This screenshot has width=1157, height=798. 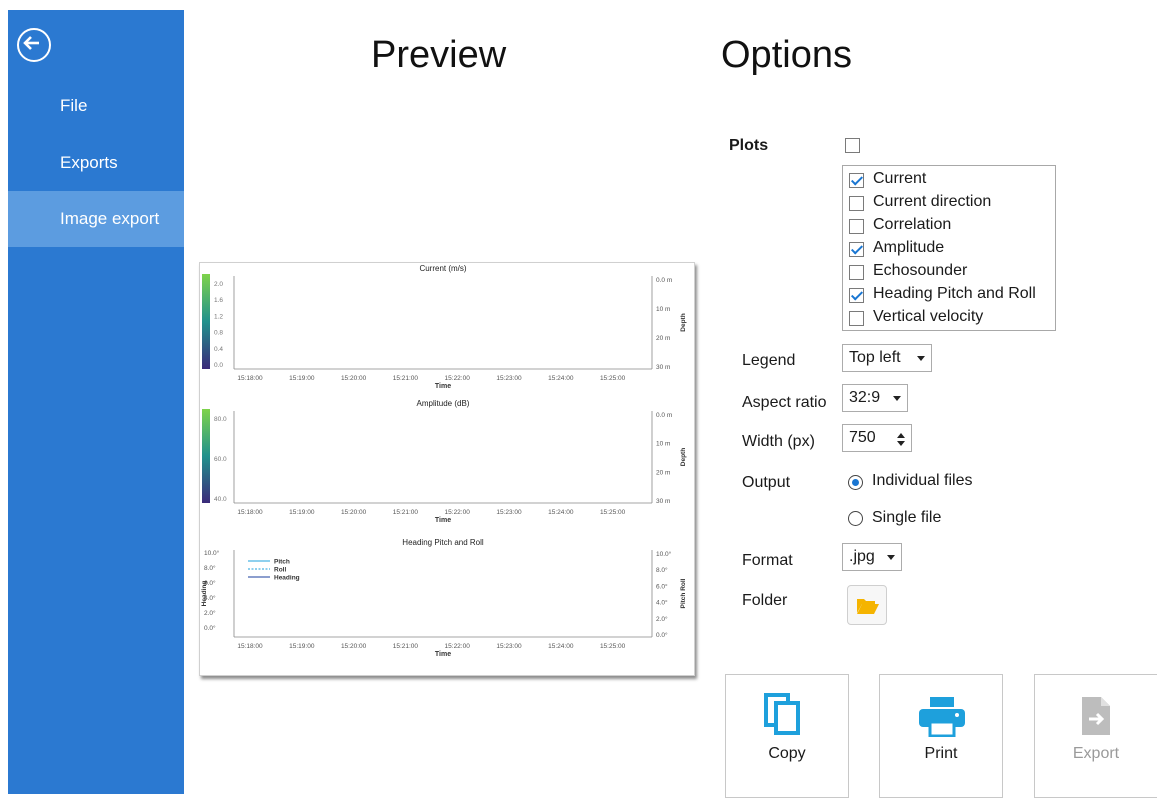 What do you see at coordinates (932, 201) in the screenshot?
I see `plot-label: Current direction` at bounding box center [932, 201].